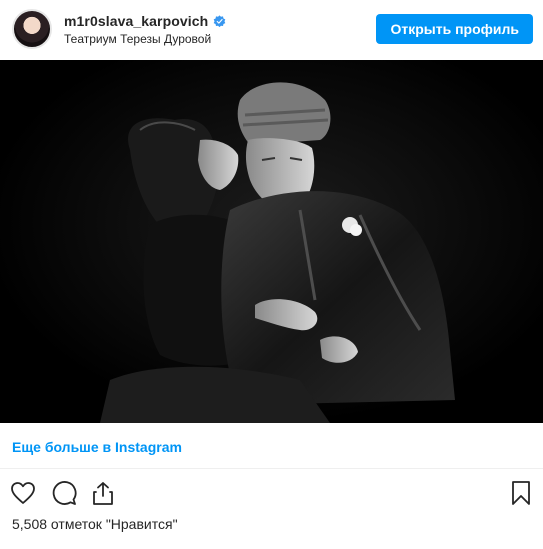 This screenshot has width=543, height=549. What do you see at coordinates (271, 492) in the screenshot?
I see `action-bar` at bounding box center [271, 492].